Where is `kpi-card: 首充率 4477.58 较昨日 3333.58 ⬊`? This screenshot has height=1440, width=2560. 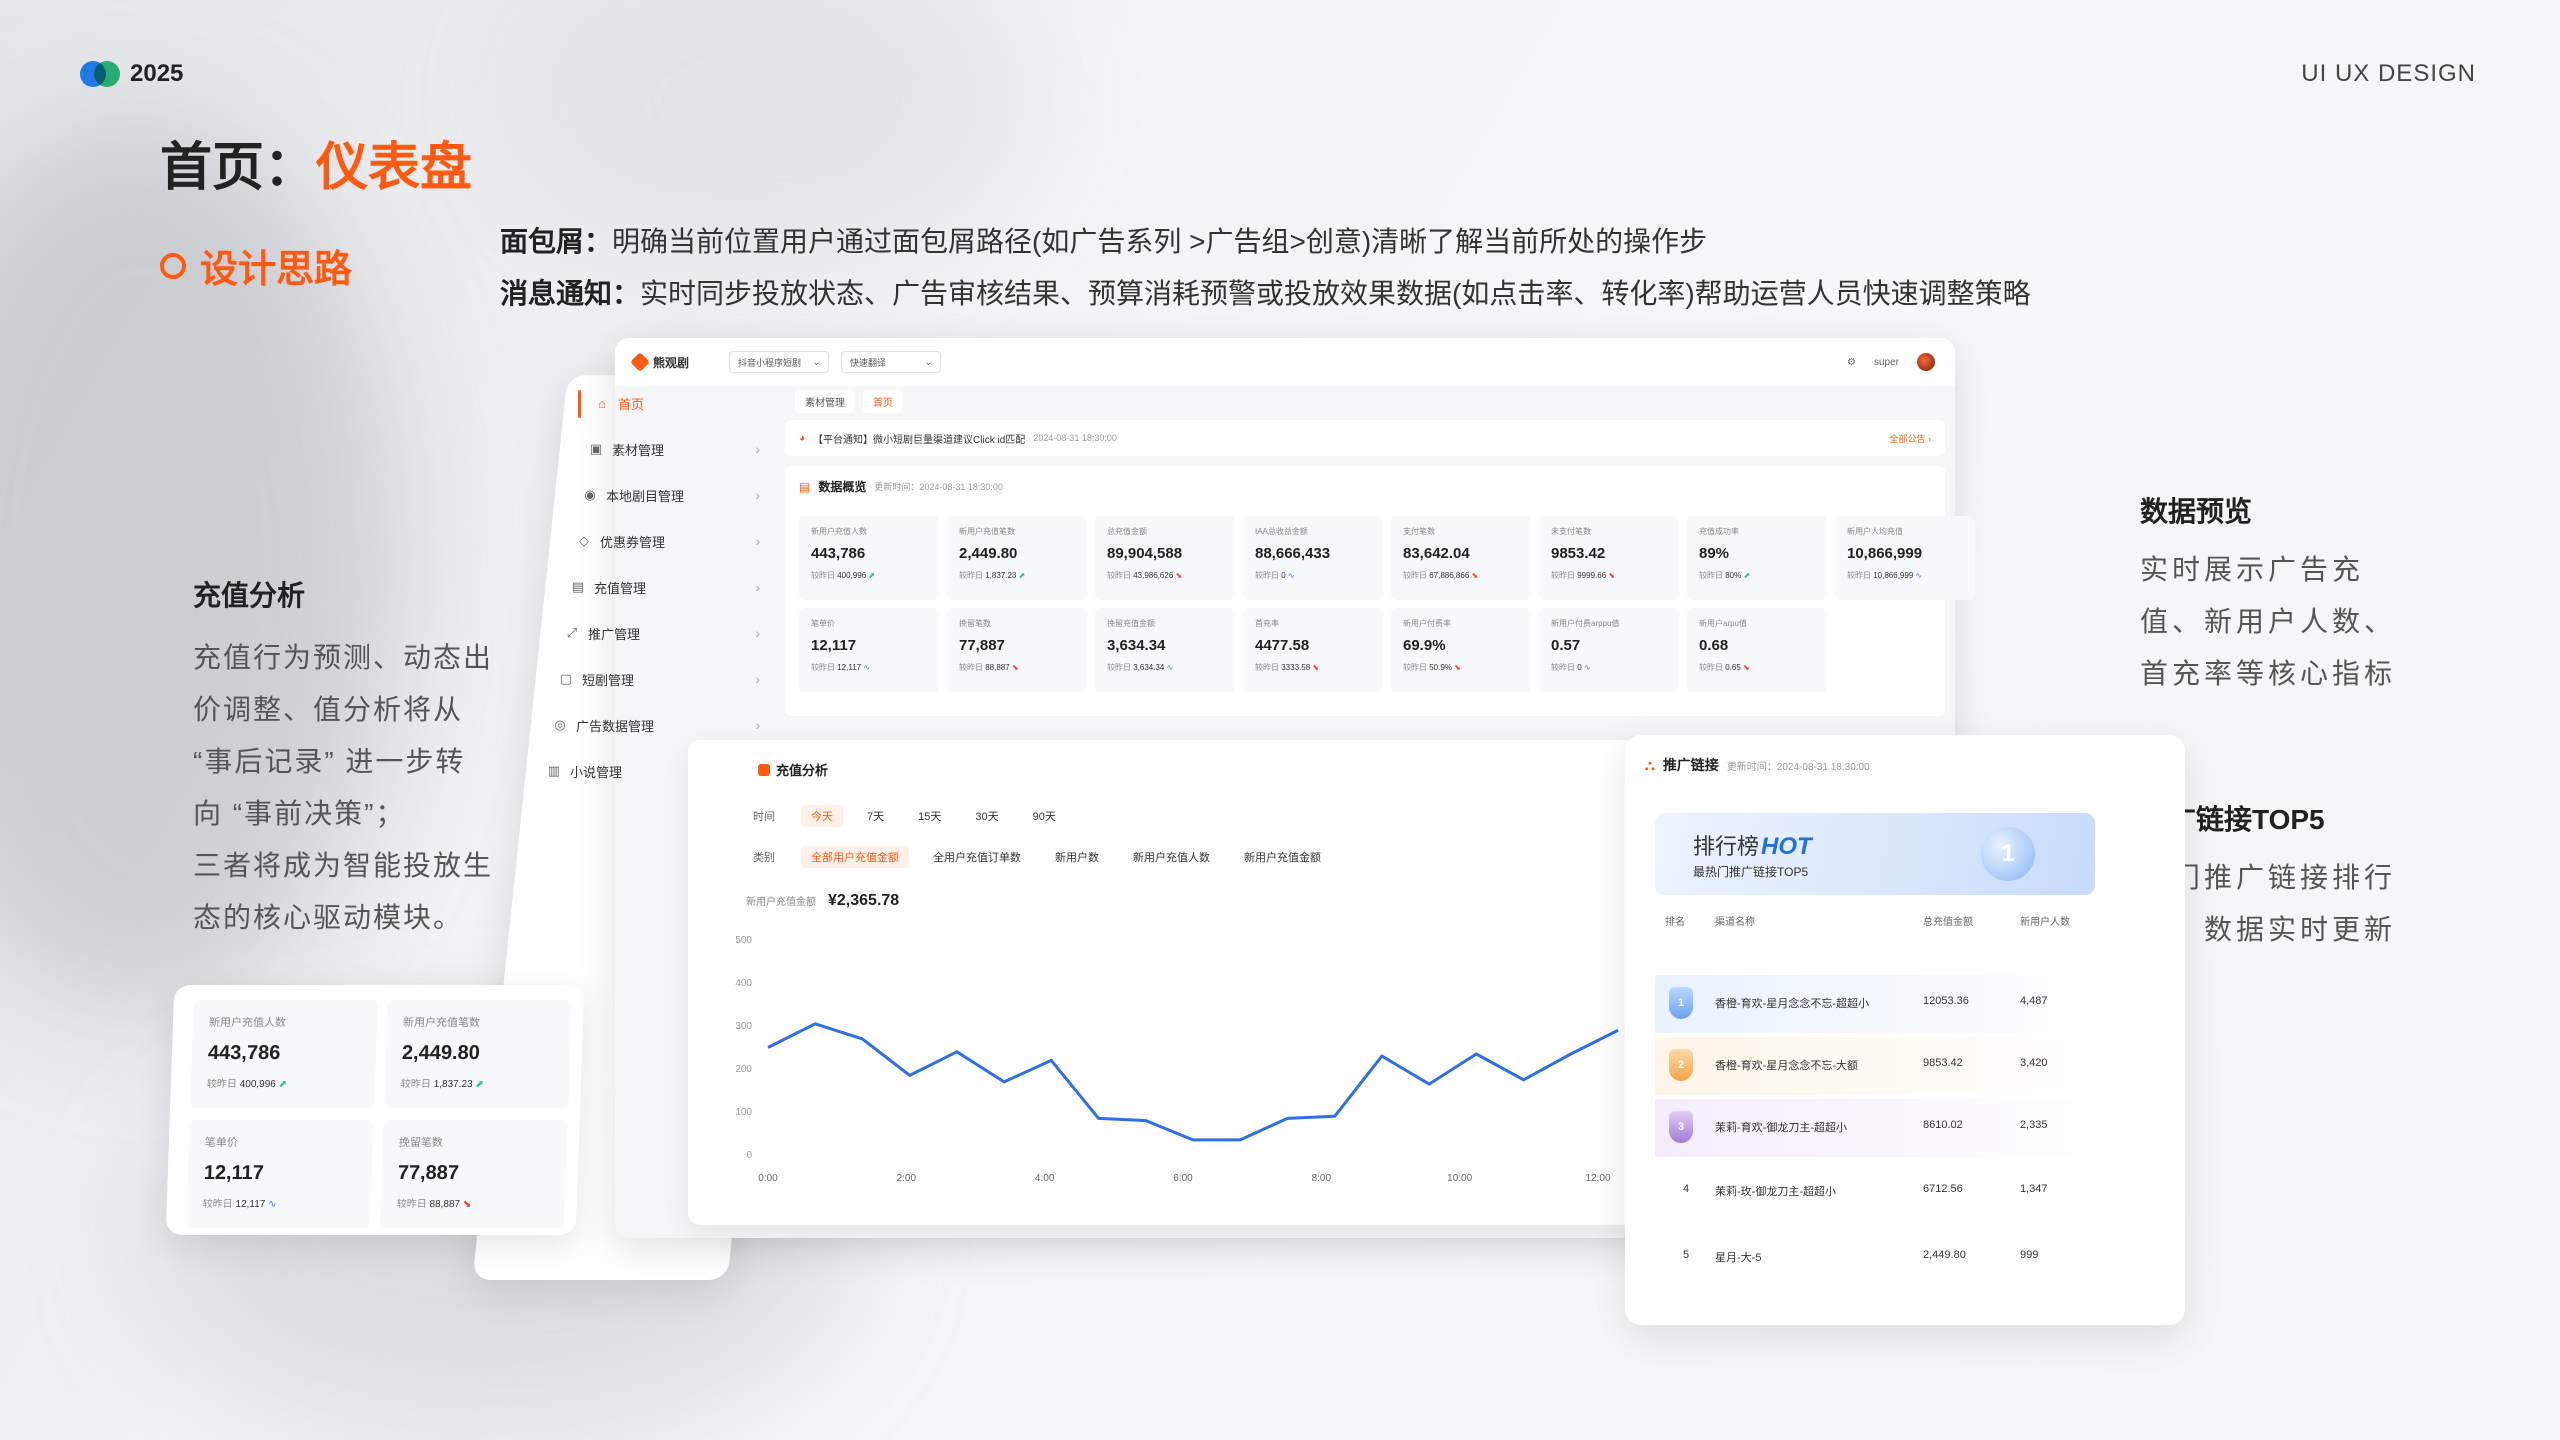 kpi-card: 首充率 4477.58 较昨日 3333.58 ⬊ is located at coordinates (1313, 650).